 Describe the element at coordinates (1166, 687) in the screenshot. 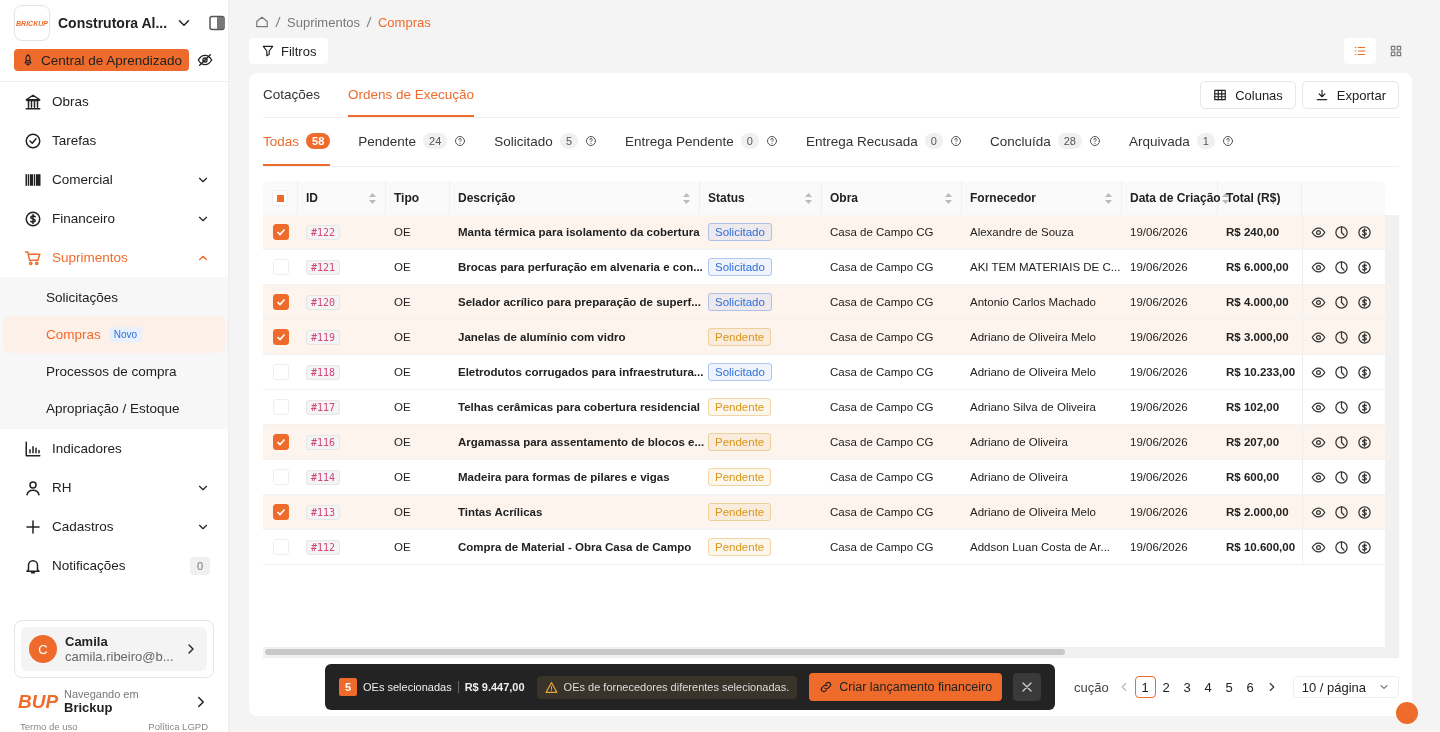

I see `page-button: 2` at that location.